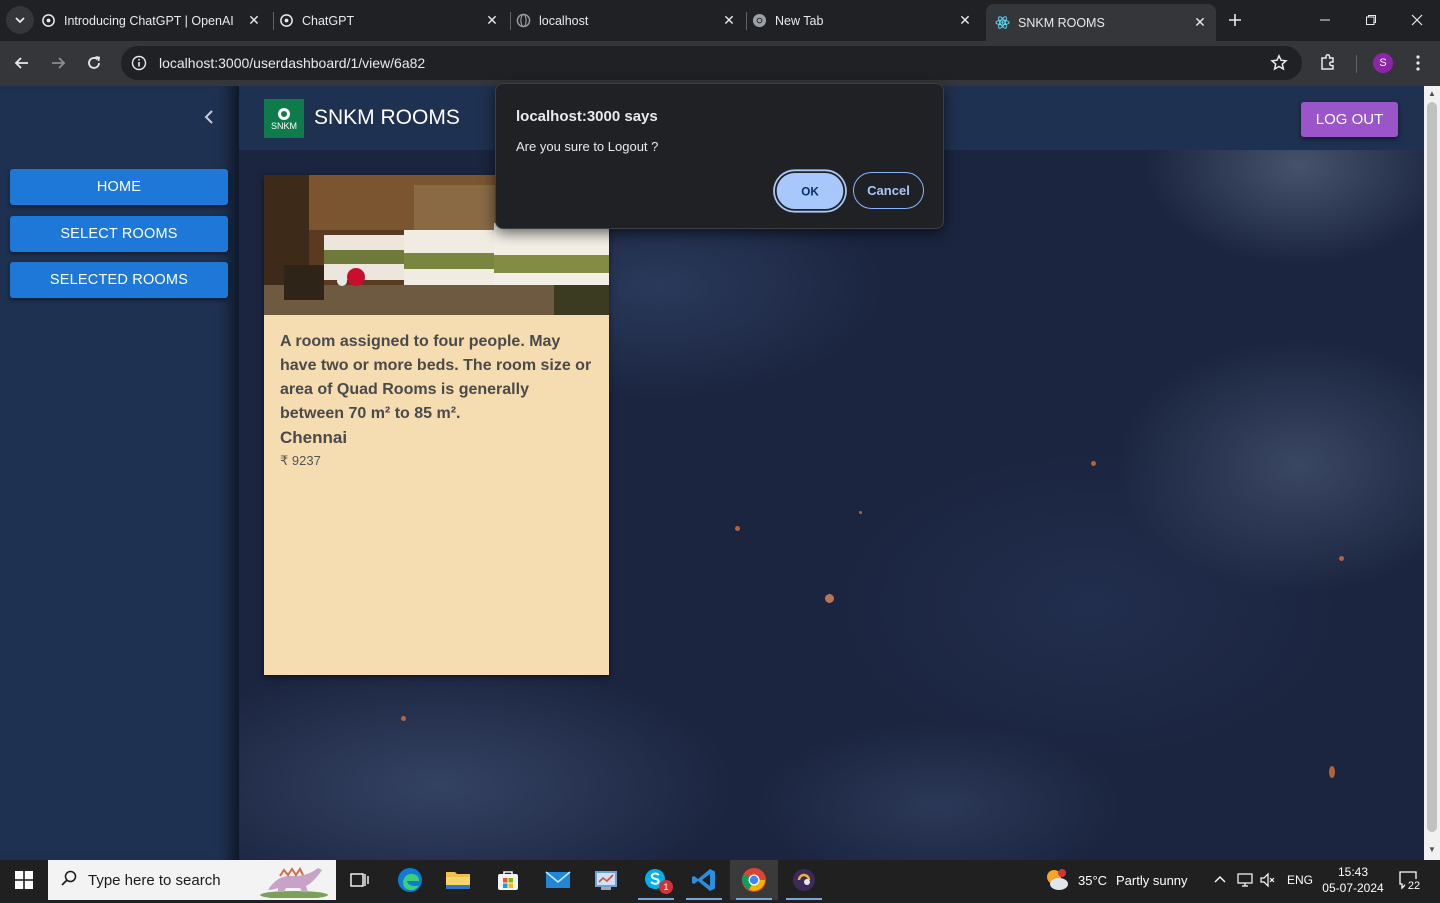 Image resolution: width=1440 pixels, height=903 pixels. Describe the element at coordinates (328, 20) in the screenshot. I see `tab-title: ChatGPT` at that location.